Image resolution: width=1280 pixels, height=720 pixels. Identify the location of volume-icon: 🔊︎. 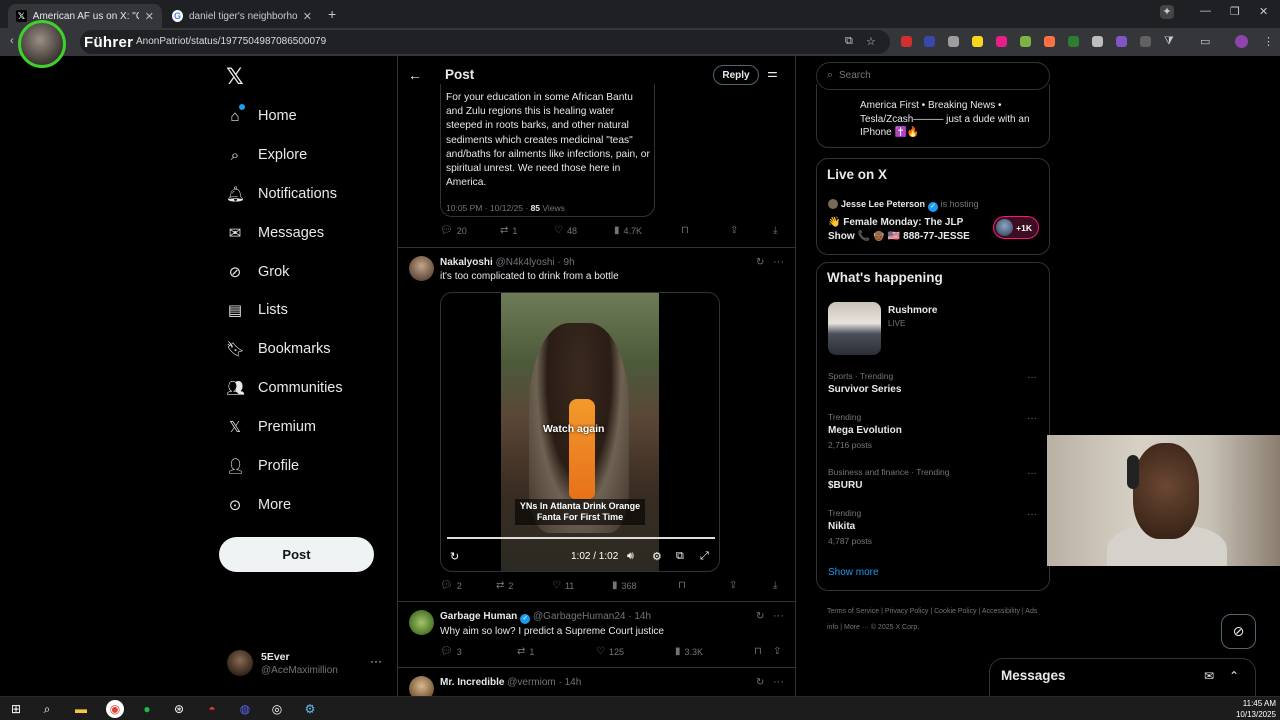
(630, 556).